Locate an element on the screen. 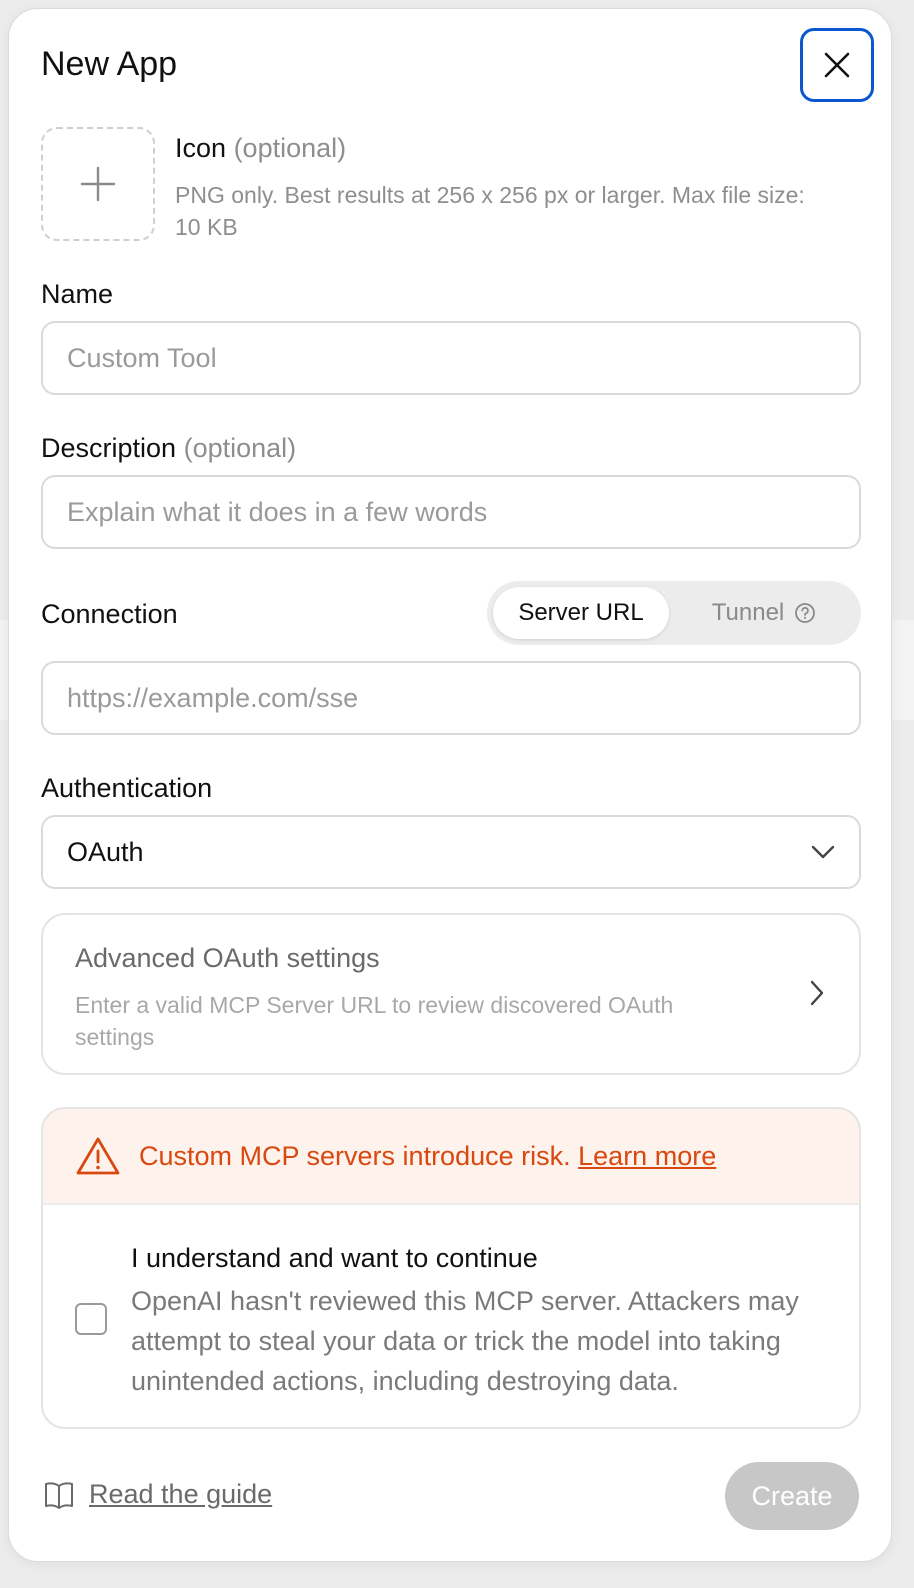 This screenshot has width=914, height=1588. read-guide-link: Read the guide is located at coordinates (157, 1494).